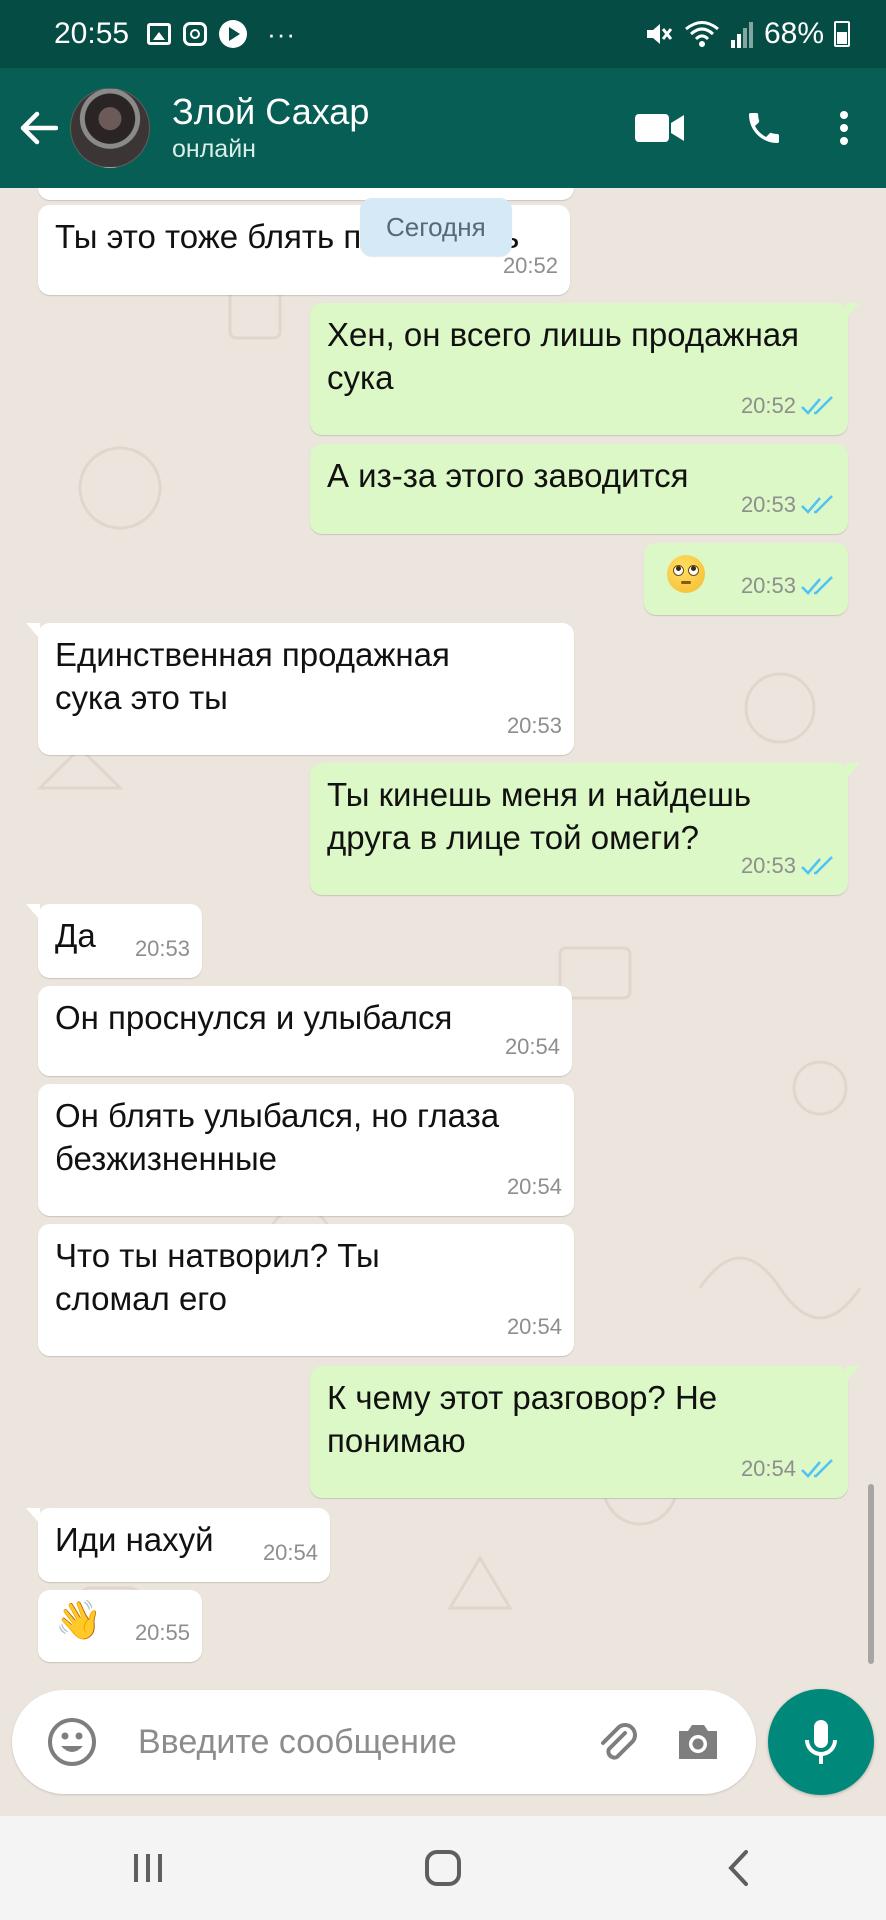  I want to click on status-notification-icons: ···, so click(221, 34).